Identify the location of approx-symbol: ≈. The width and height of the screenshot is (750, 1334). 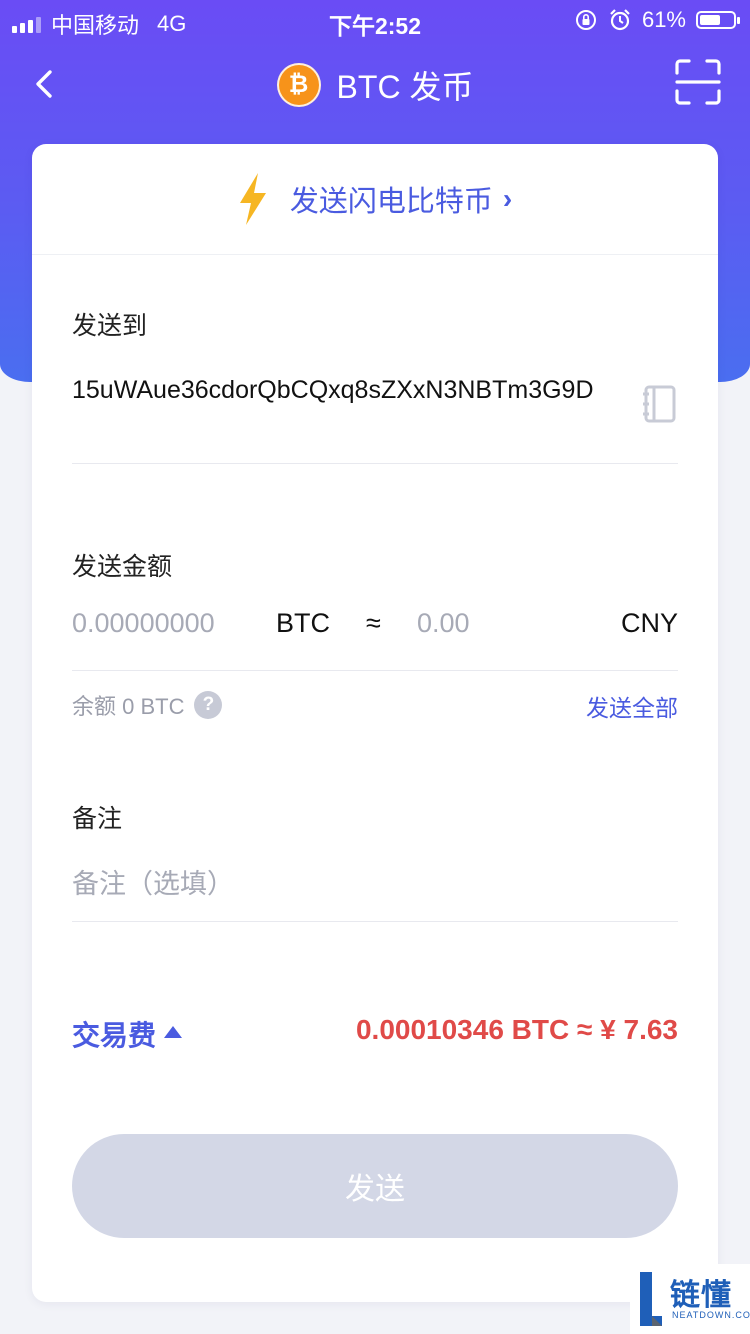
(373, 623).